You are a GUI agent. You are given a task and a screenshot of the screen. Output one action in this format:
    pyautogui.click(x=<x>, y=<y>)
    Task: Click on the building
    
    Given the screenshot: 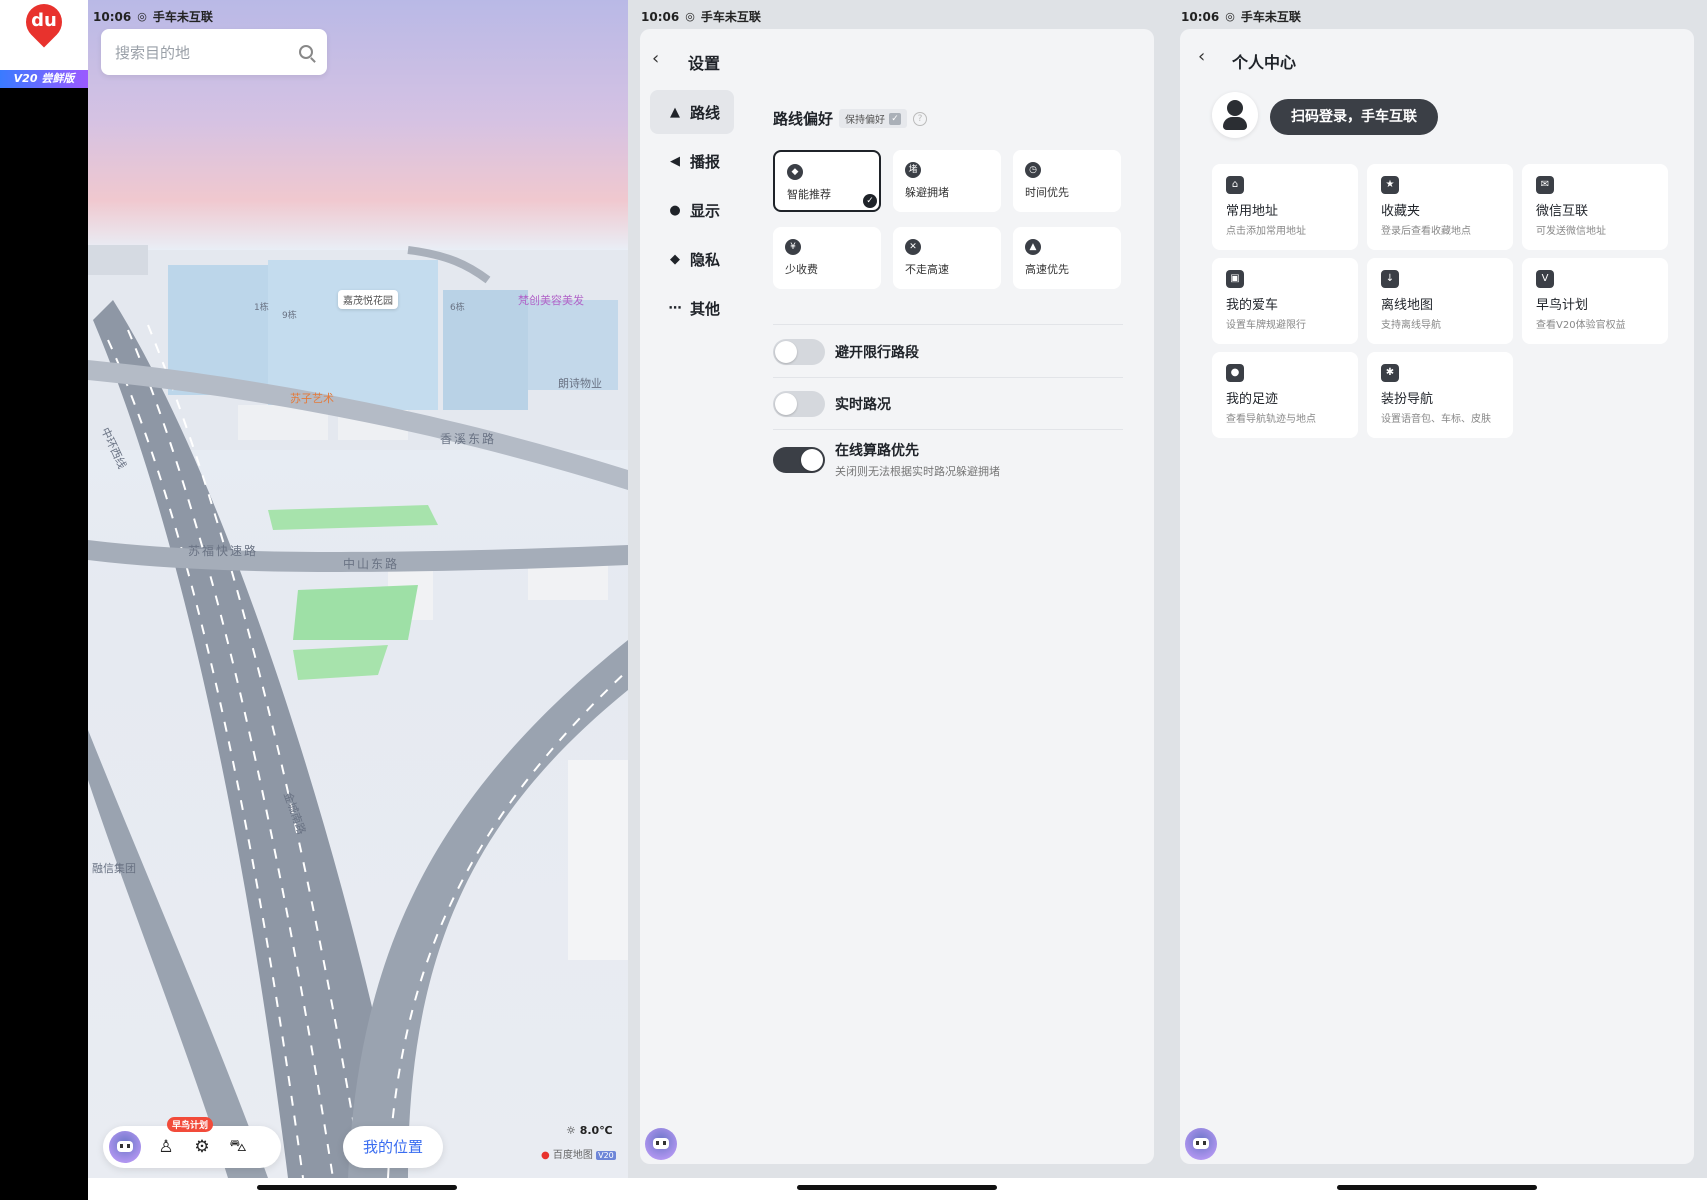 What is the action you would take?
    pyautogui.click(x=118, y=260)
    